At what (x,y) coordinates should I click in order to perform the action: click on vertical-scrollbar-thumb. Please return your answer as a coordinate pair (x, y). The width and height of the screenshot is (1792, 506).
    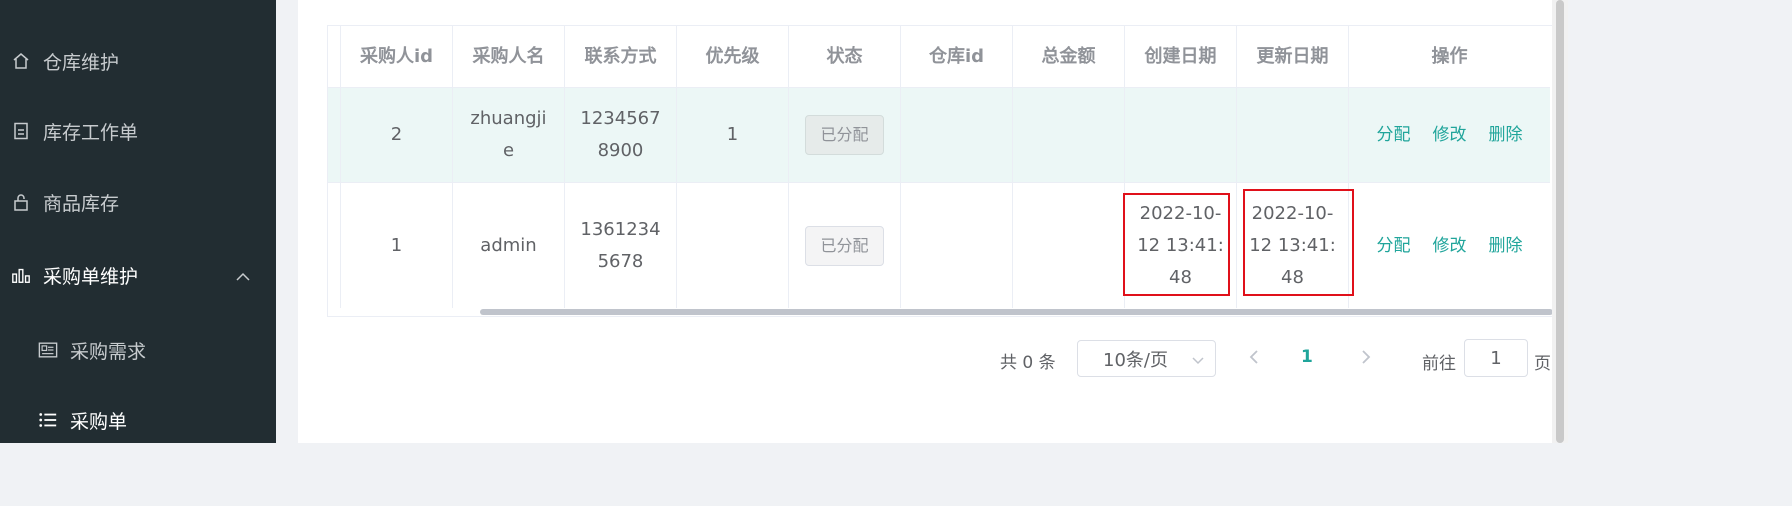
    Looking at the image, I should click on (1560, 221).